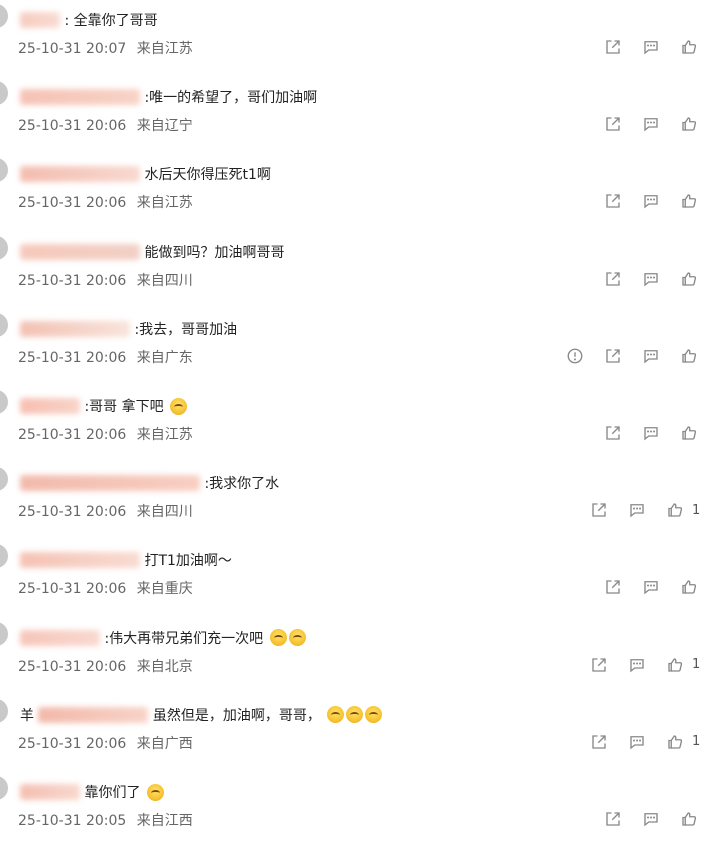 This screenshot has width=720, height=853. What do you see at coordinates (360, 810) in the screenshot?
I see `comment-item: 靠你们了 25-10-31 20:05 来自江西` at bounding box center [360, 810].